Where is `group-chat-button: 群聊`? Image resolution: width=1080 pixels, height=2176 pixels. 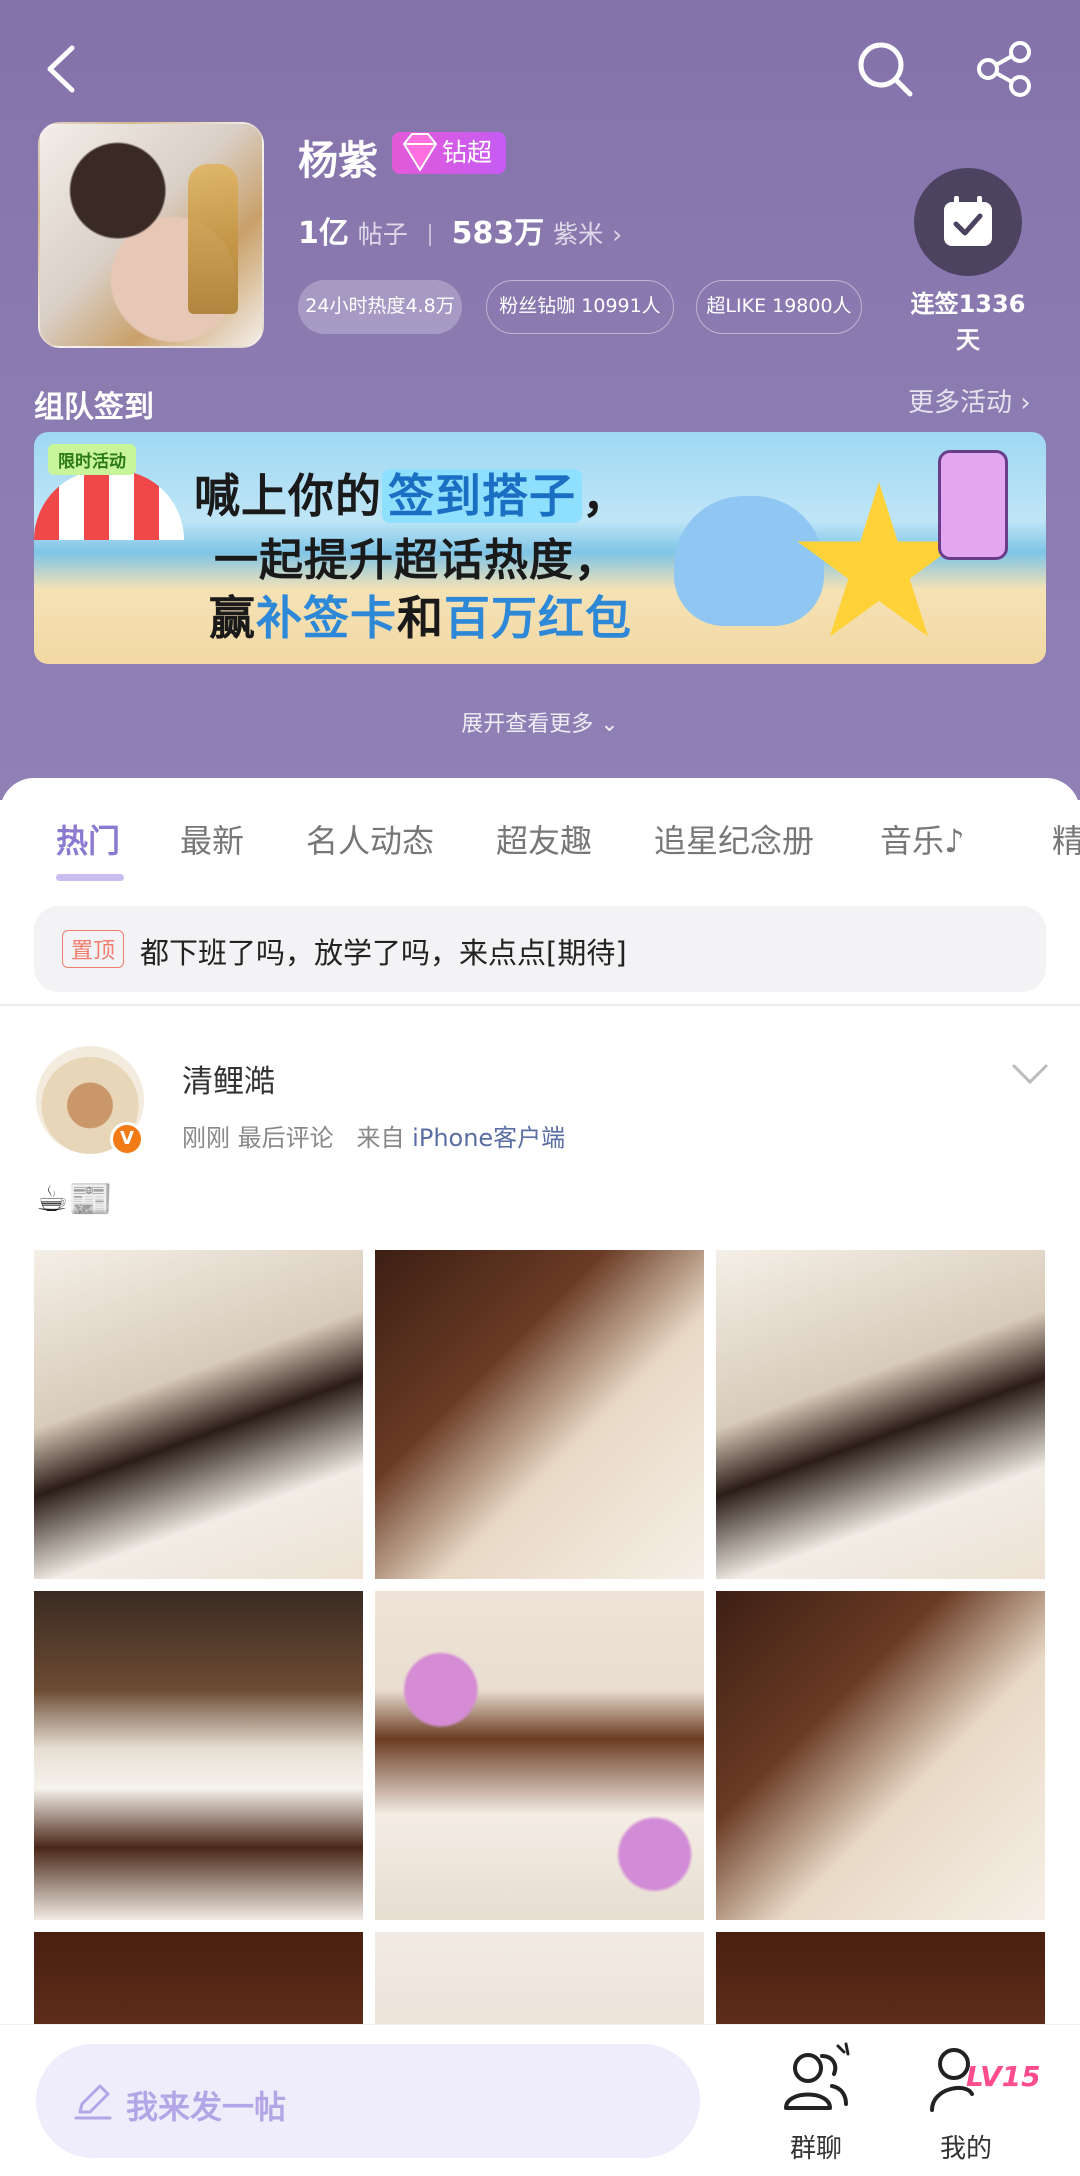
group-chat-button: 群聊 is located at coordinates (816, 2103).